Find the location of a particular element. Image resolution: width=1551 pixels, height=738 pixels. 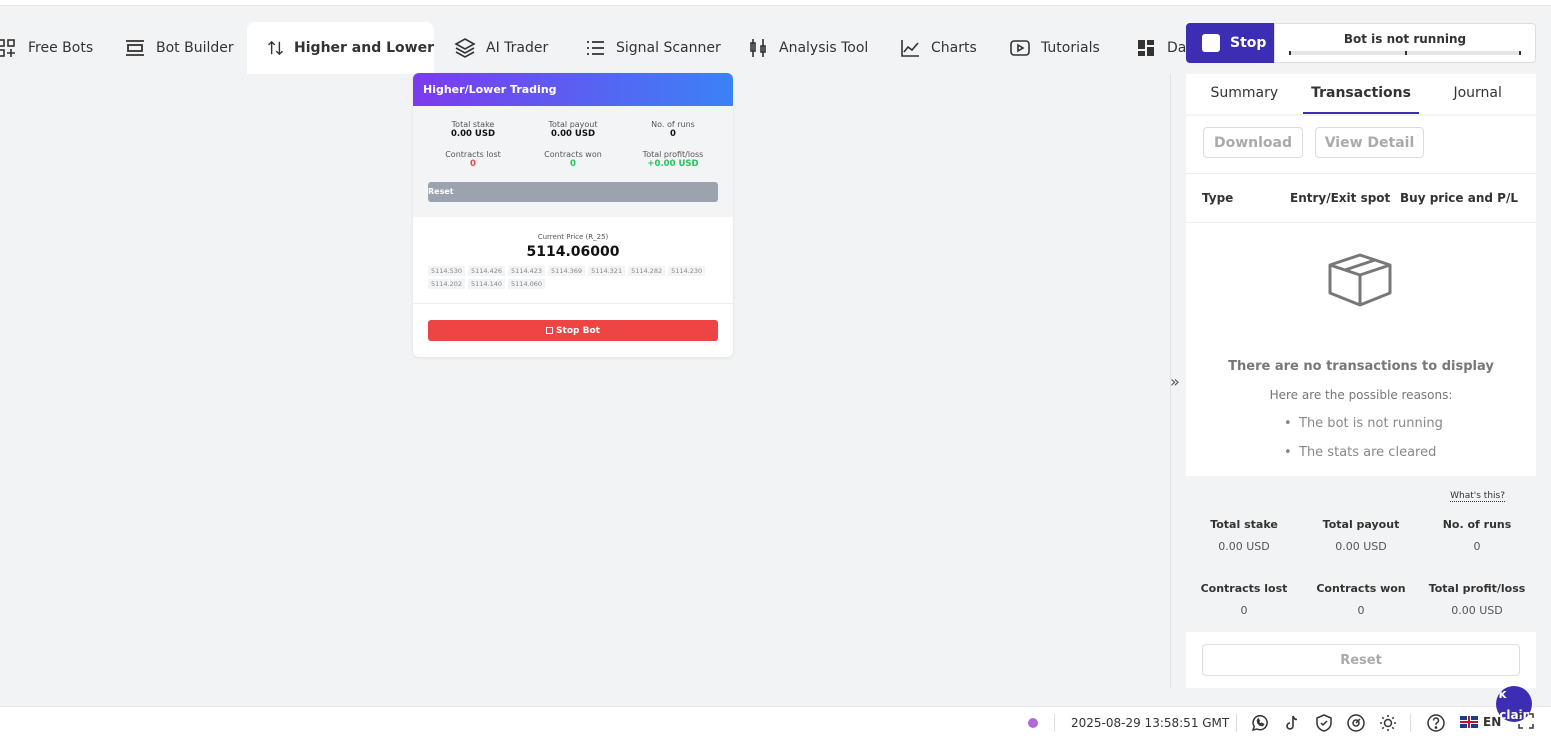

reason-item: The bot is not running is located at coordinates (1363, 423).